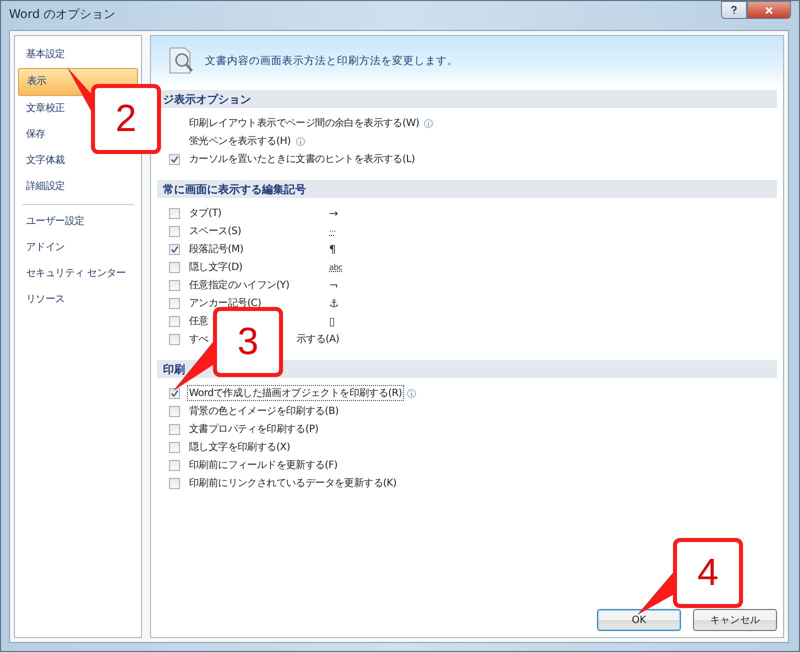 This screenshot has height=652, width=800. Describe the element at coordinates (215, 231) in the screenshot. I see `option-label: スペース(S)` at that location.